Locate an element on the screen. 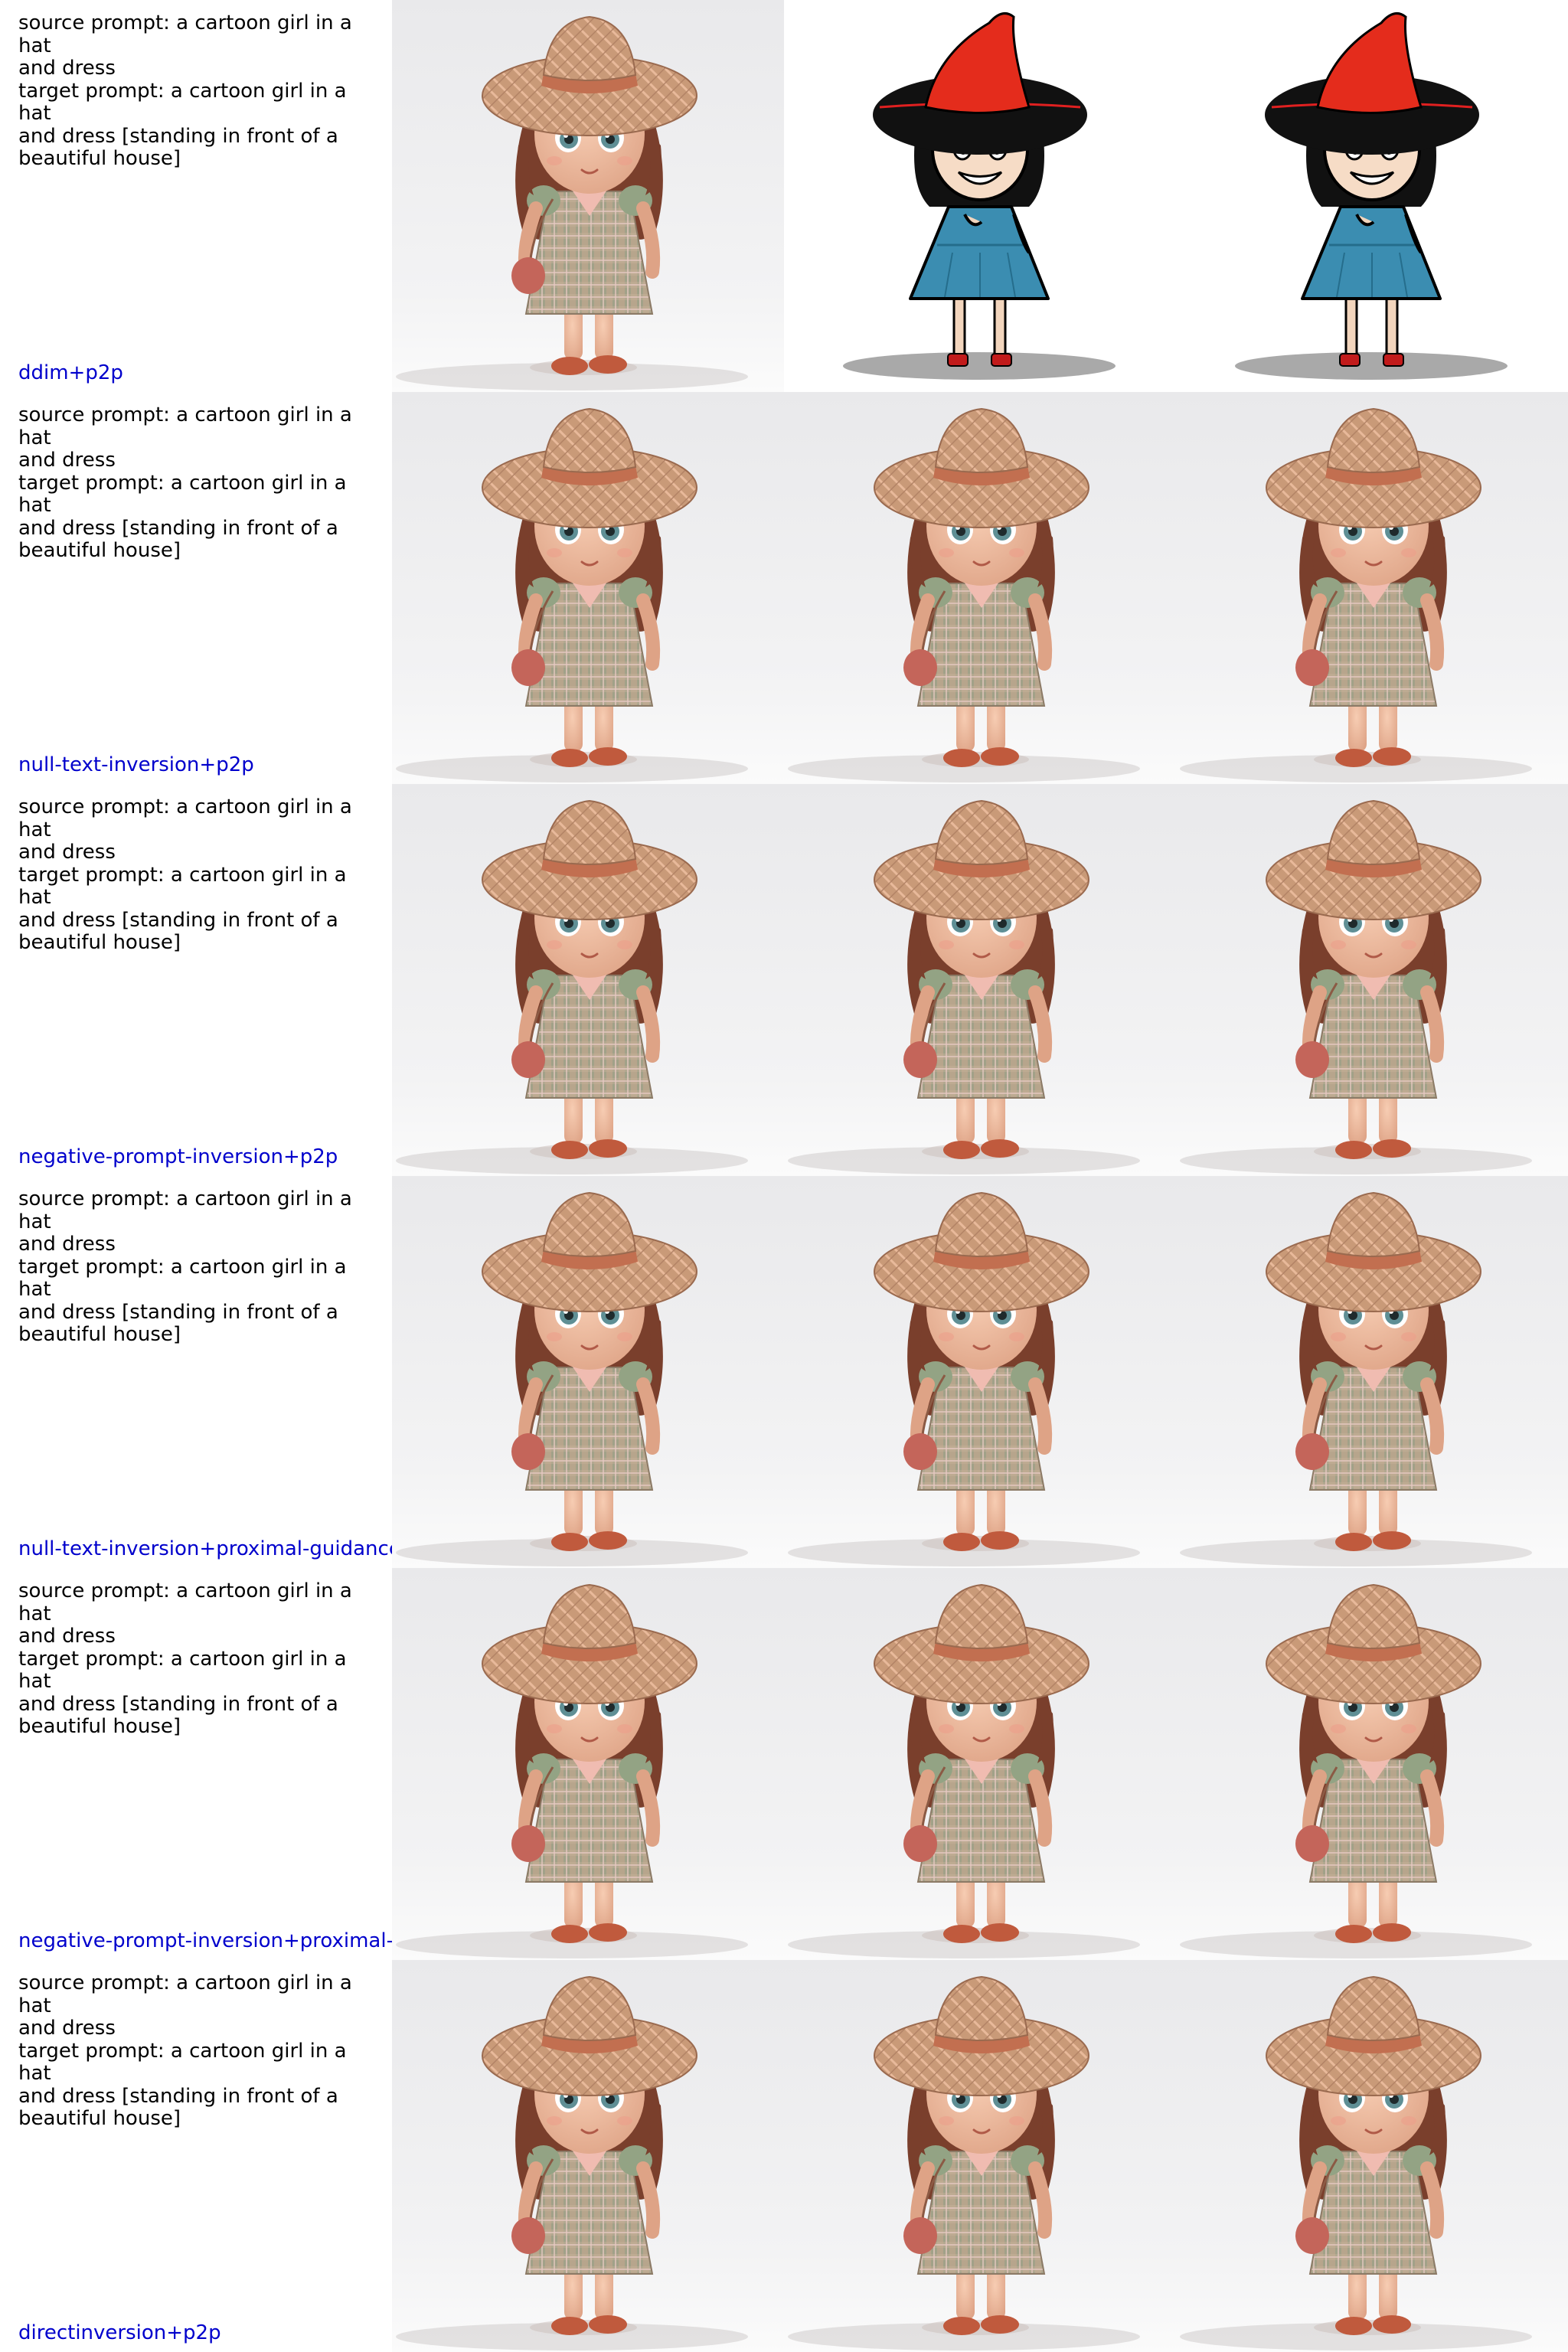  method-label: ddim+p2p is located at coordinates (70, 372).